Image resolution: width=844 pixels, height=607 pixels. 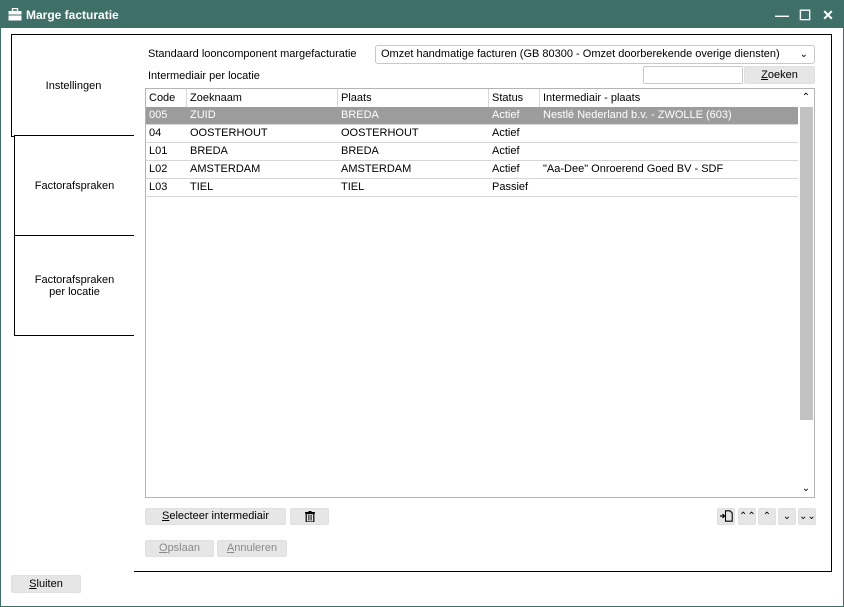 I want to click on close-dialog-button: Sluiten, so click(x=46, y=584).